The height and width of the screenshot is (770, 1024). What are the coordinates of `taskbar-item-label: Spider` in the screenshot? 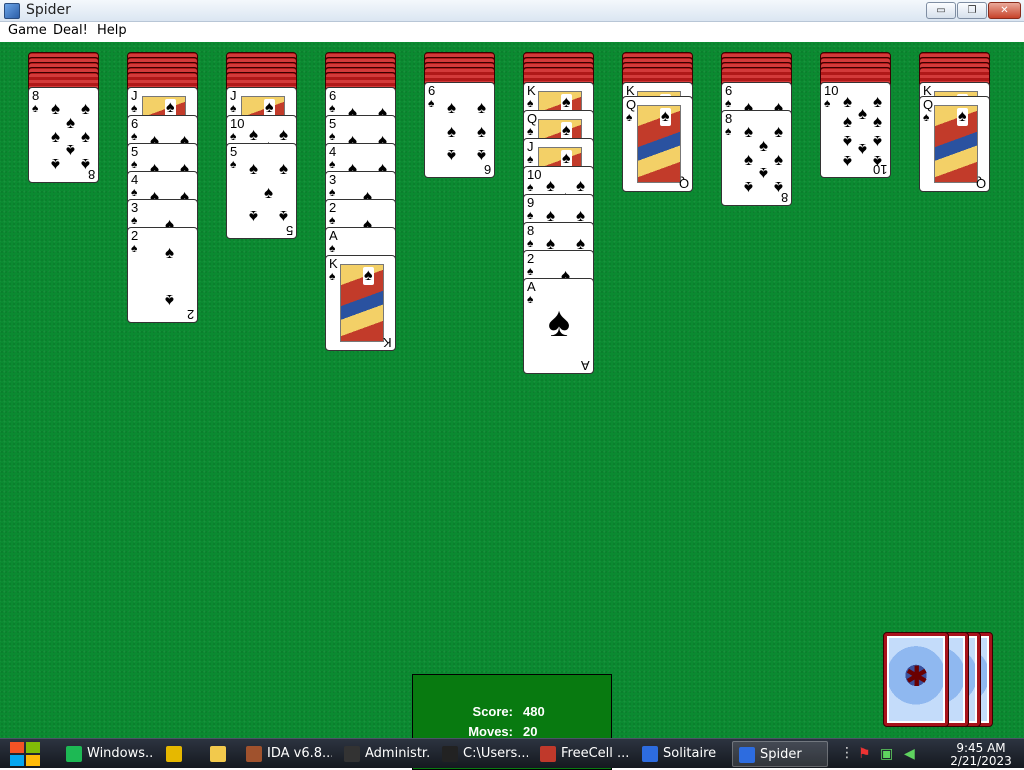 It's located at (781, 754).